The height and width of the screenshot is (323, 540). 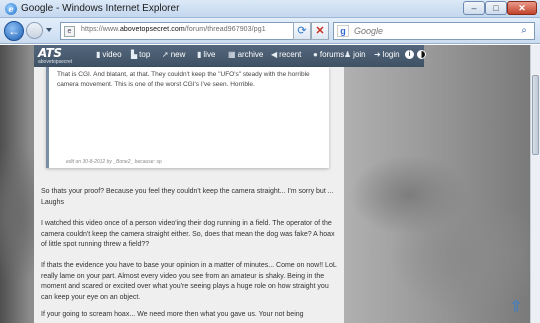 I want to click on forward-button, so click(x=34, y=30).